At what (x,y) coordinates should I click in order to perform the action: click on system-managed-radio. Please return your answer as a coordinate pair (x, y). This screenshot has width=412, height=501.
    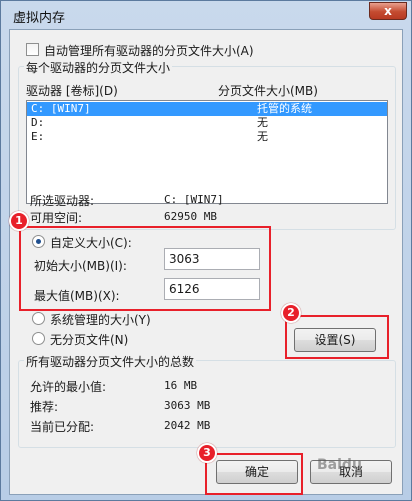
    Looking at the image, I should click on (38, 318).